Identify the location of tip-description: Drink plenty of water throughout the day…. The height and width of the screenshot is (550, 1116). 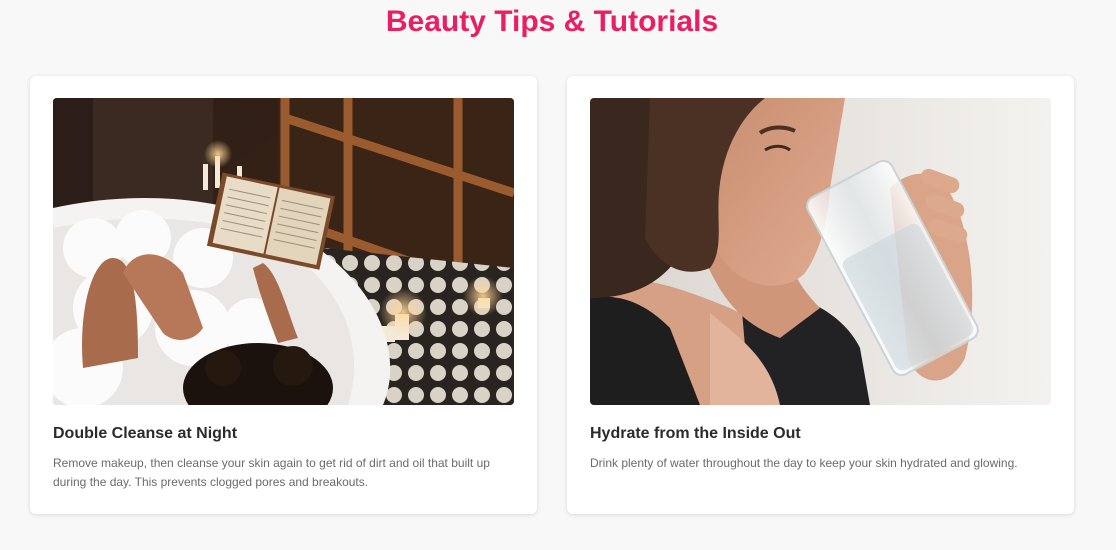
(804, 463).